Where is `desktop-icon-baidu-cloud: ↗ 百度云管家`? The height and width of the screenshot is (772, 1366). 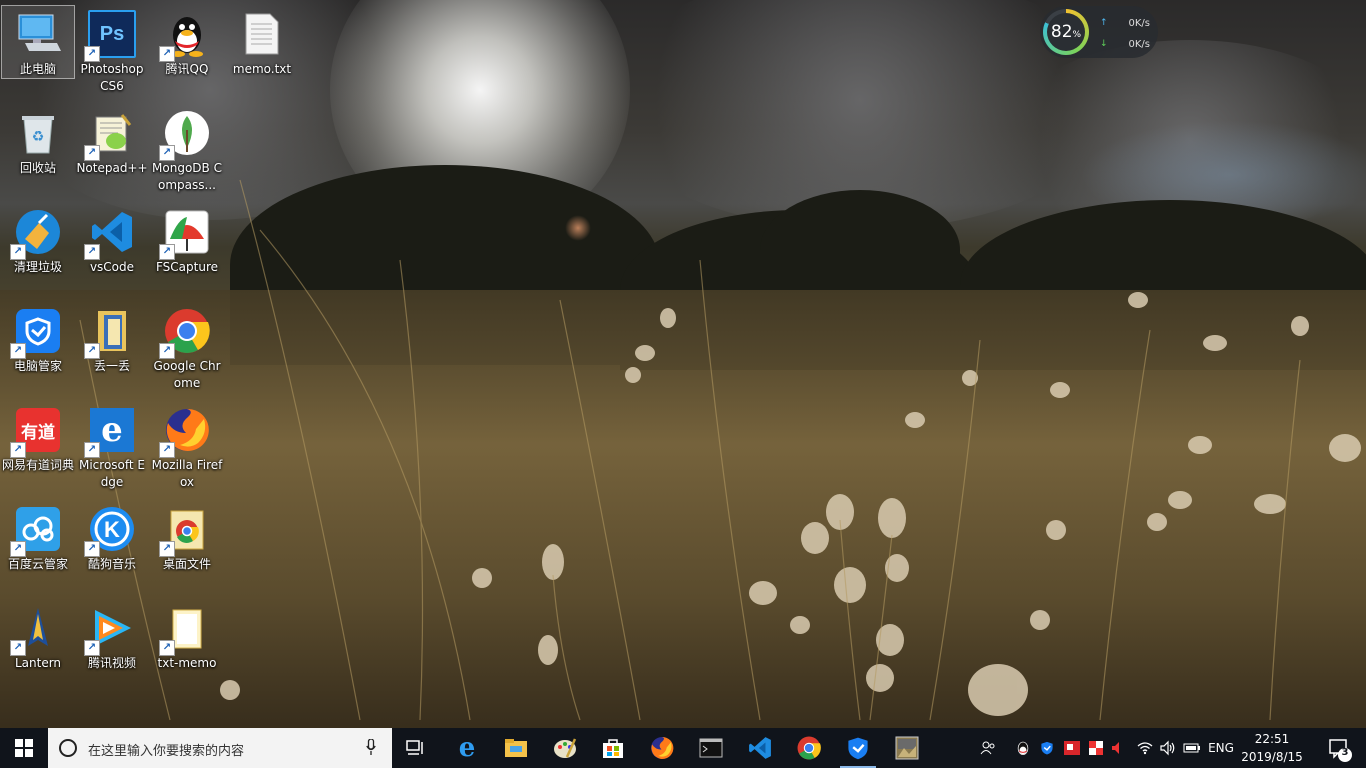 desktop-icon-baidu-cloud: ↗ 百度云管家 is located at coordinates (38, 537).